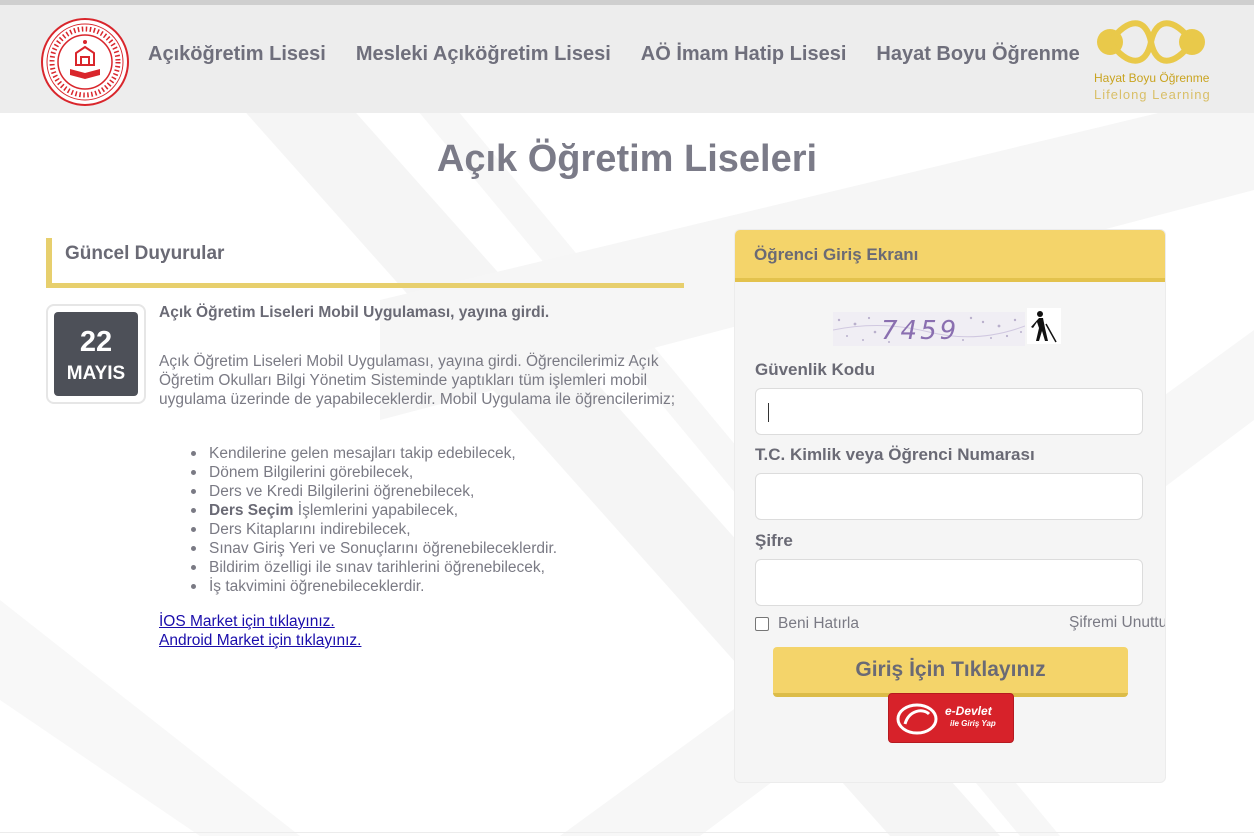 The image size is (1254, 836). Describe the element at coordinates (1152, 78) in the screenshot. I see `hbo-logo-text-line1: Hayat Boyu Öğrenme` at that location.